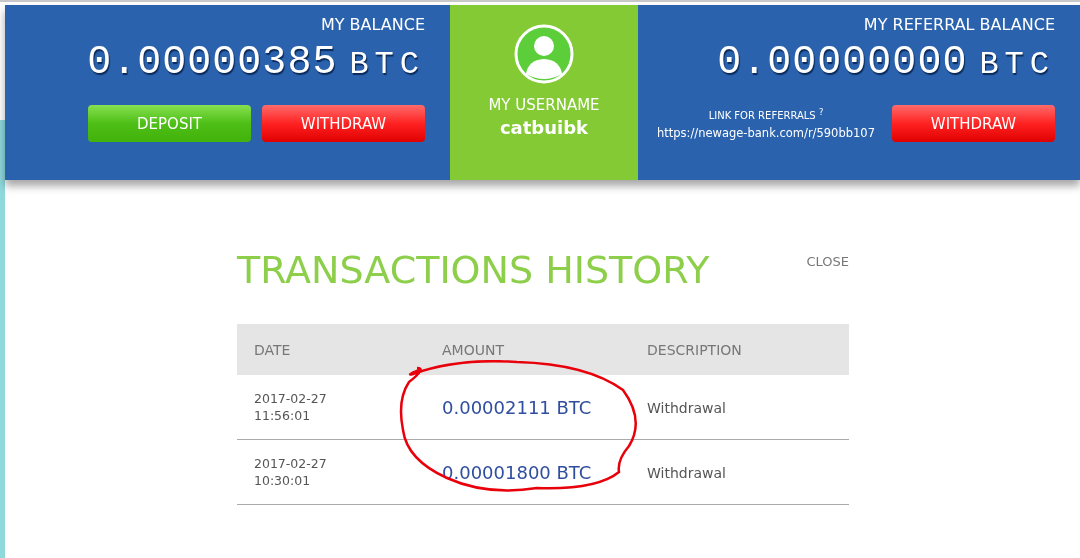 The height and width of the screenshot is (558, 1080). What do you see at coordinates (739, 349) in the screenshot?
I see `column-header: DESCRIPTION` at bounding box center [739, 349].